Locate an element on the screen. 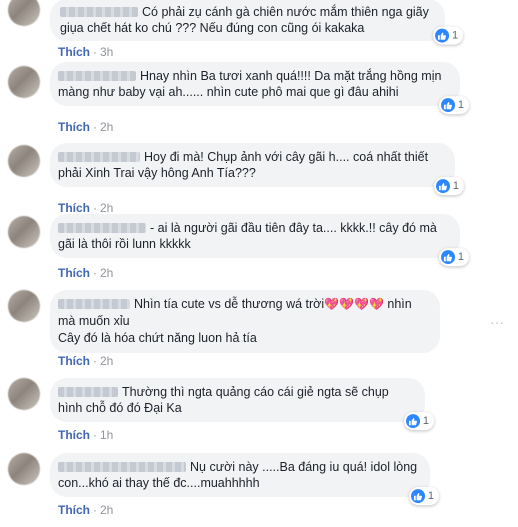  heart-emojis: 💖💖💖💖 is located at coordinates (354, 304).